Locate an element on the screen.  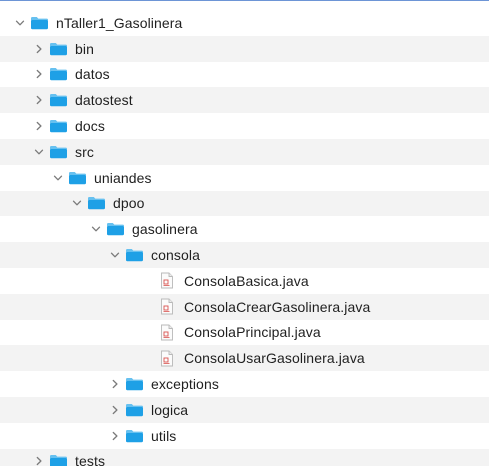
tree-file-row: ConsolaUsarGasolinera.java is located at coordinates (244, 358).